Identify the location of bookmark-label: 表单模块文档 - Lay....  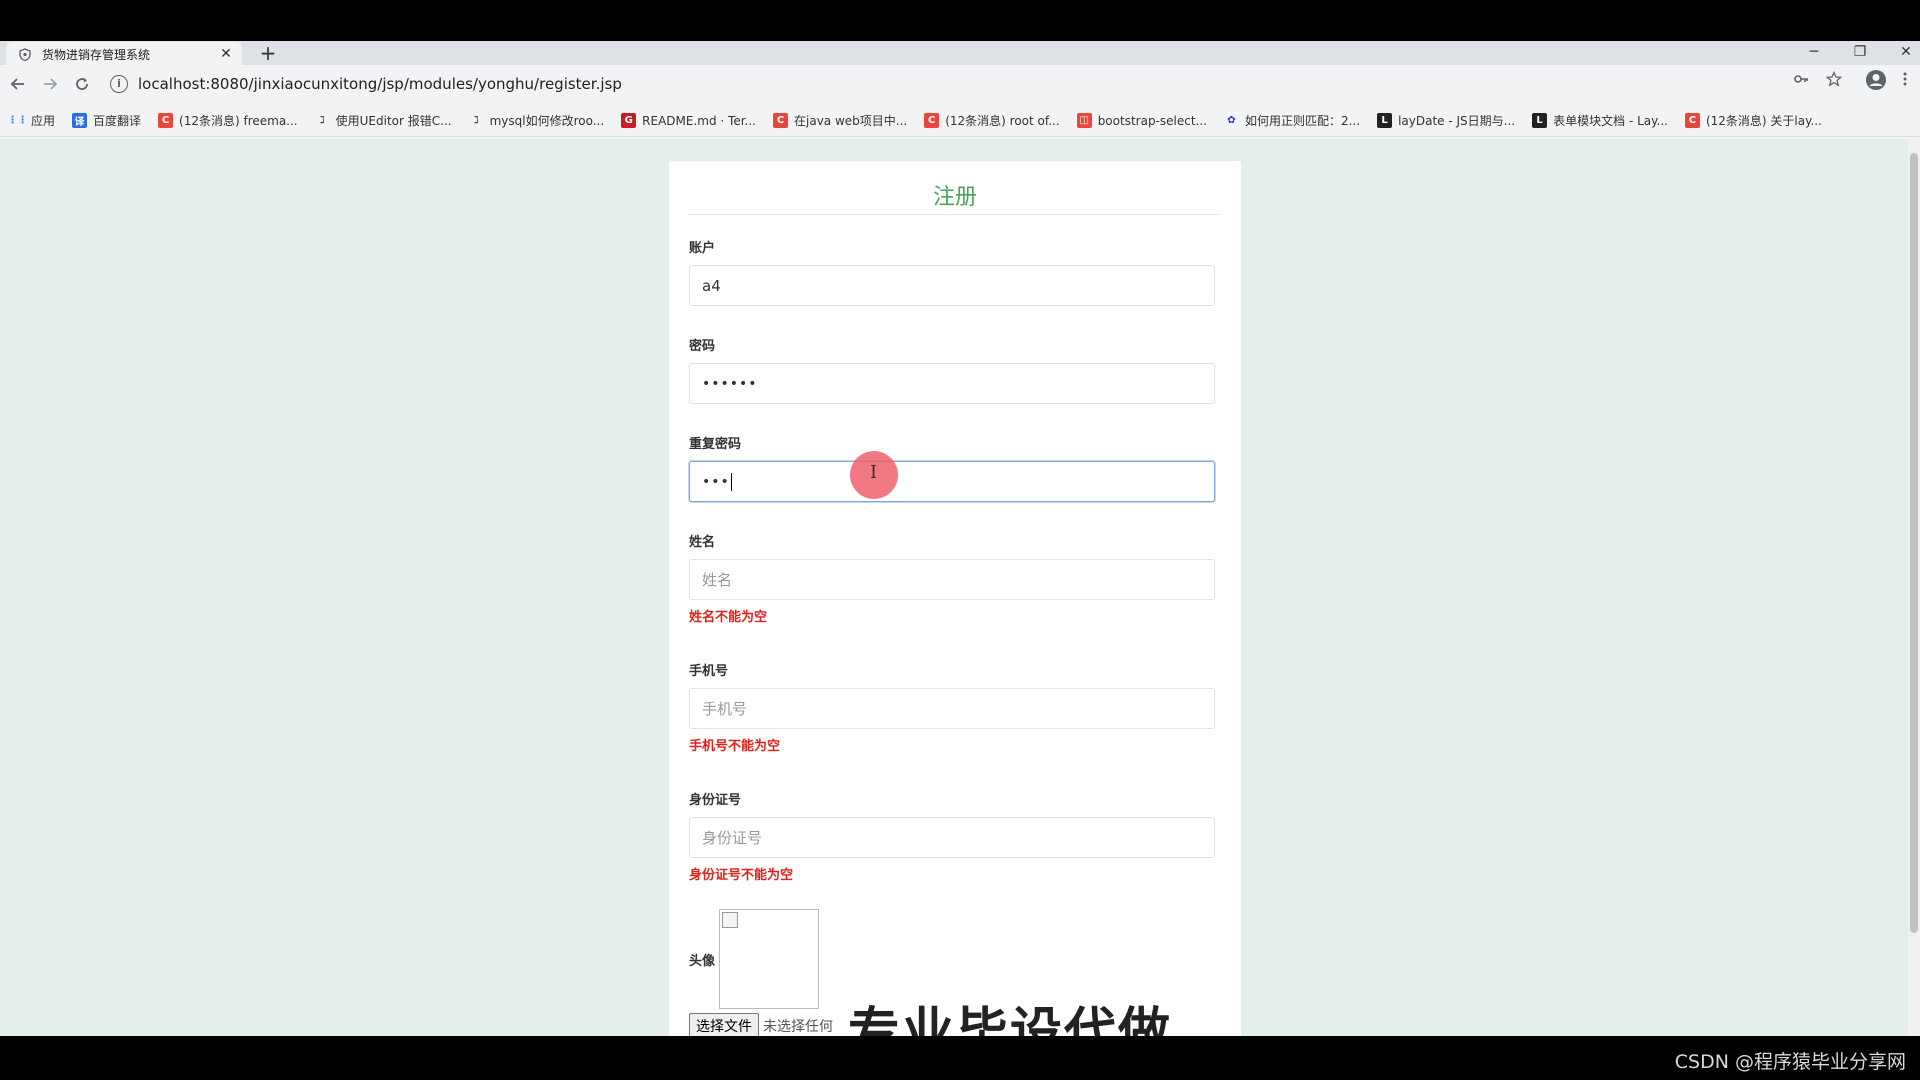
(1610, 121).